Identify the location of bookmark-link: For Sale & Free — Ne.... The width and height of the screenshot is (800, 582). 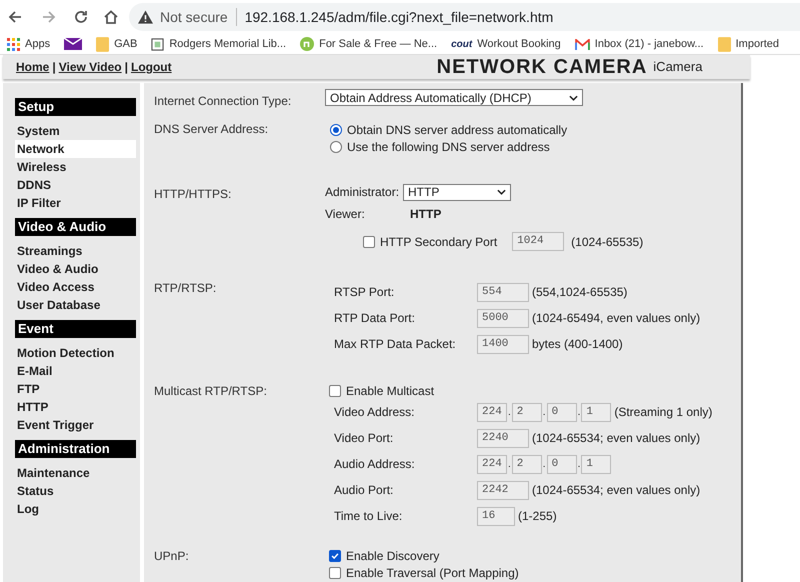
(378, 44).